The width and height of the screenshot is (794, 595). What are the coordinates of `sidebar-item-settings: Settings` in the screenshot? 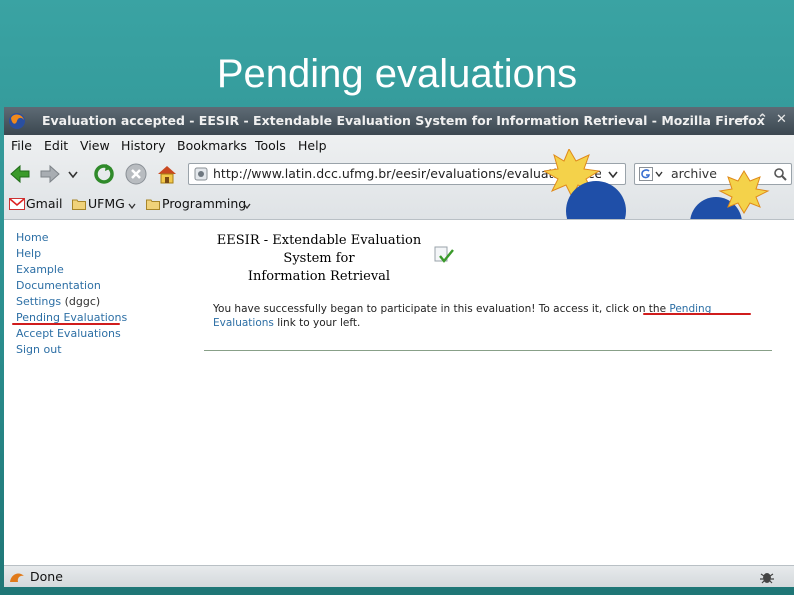 It's located at (38, 301).